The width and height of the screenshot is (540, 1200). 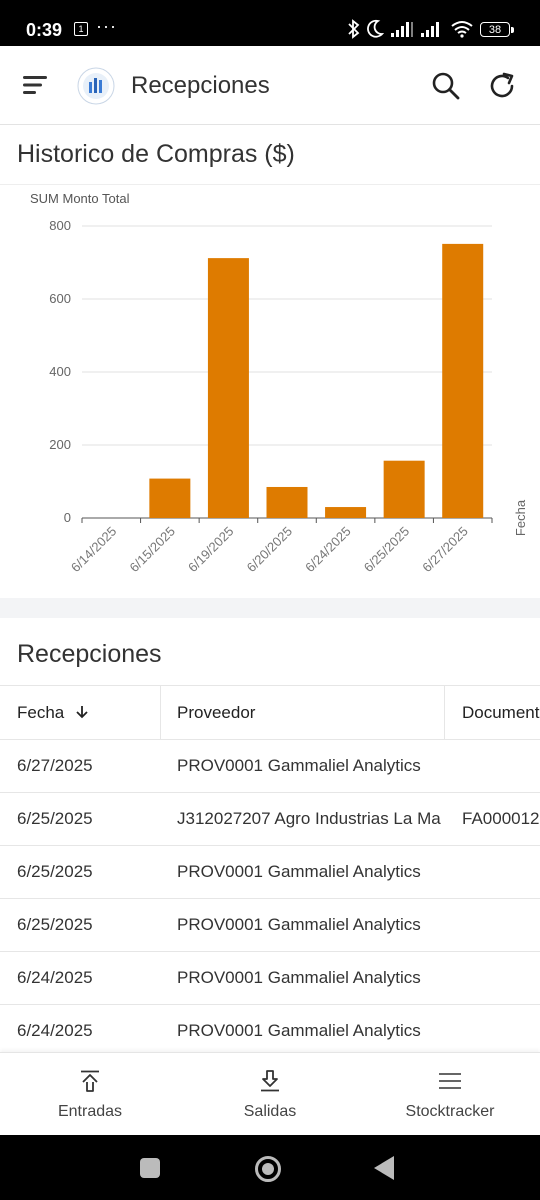 What do you see at coordinates (81, 29) in the screenshot?
I see `notification-badge: 1` at bounding box center [81, 29].